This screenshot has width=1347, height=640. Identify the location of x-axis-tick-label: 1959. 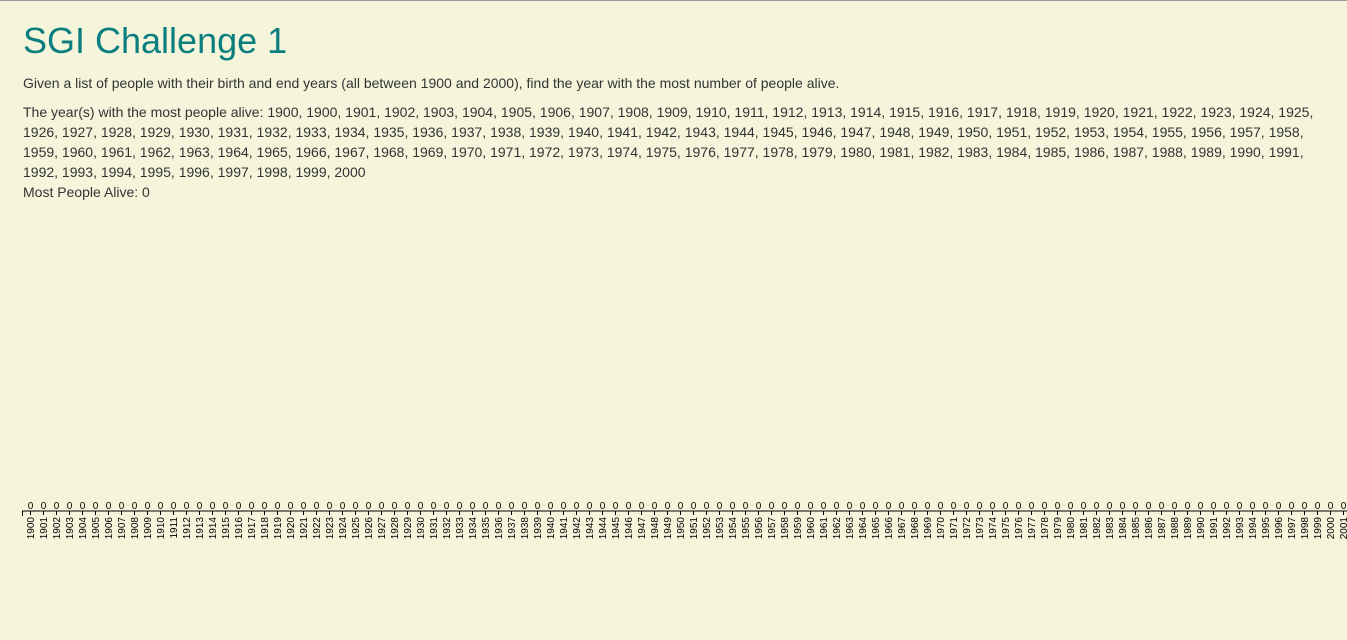
(798, 528).